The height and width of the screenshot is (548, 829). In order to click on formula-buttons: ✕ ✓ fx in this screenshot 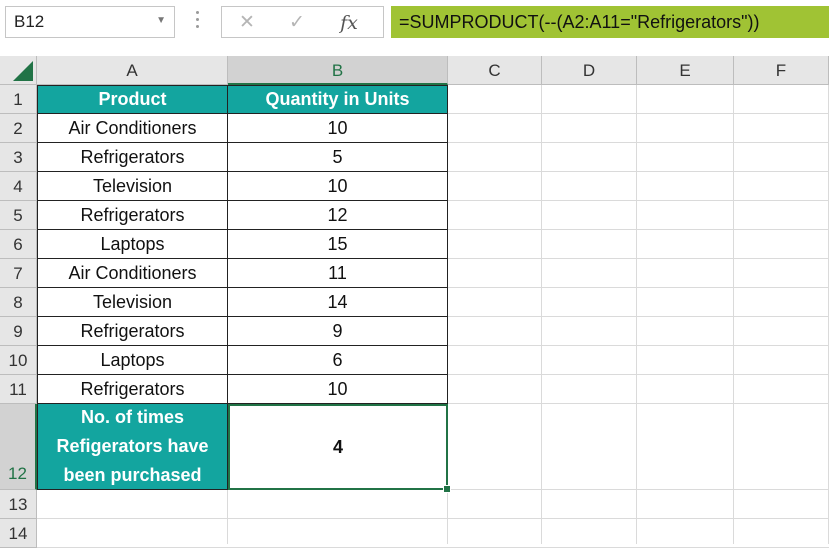, I will do `click(302, 22)`.